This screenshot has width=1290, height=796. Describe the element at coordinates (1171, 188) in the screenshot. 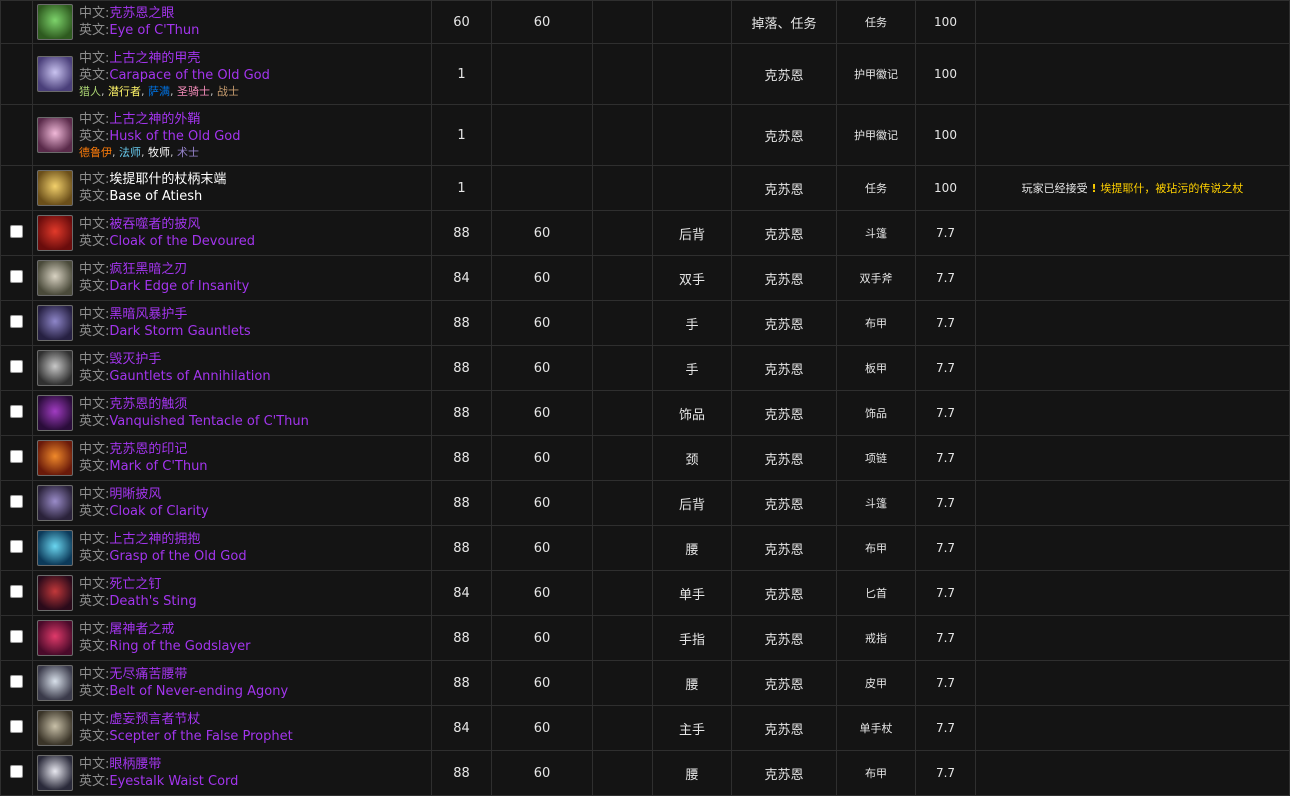

I see `quest-link: 埃提耶什，被玷污的传说之杖` at that location.